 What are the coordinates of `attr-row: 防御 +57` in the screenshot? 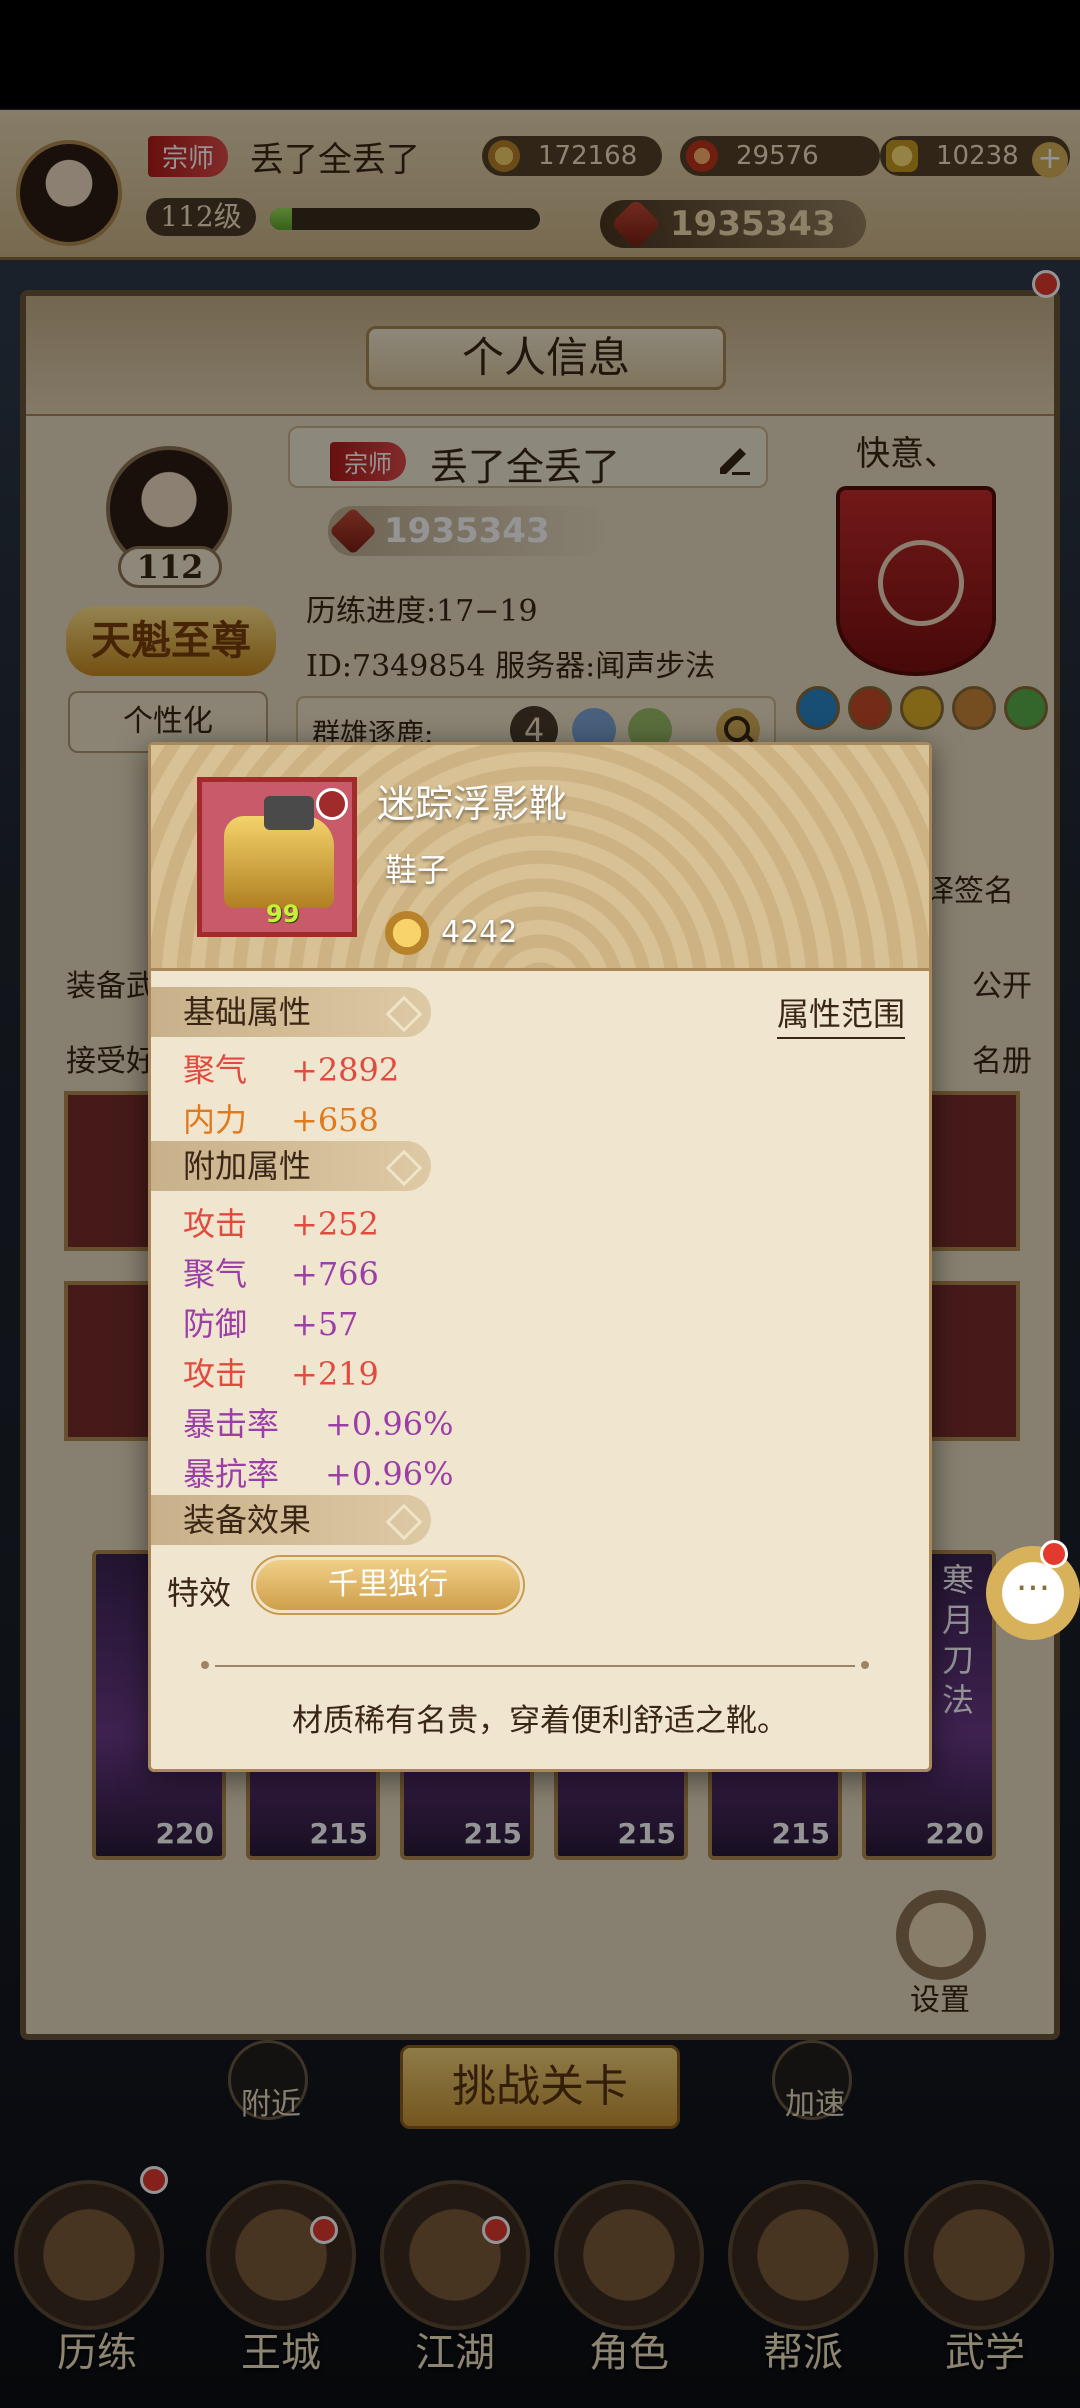 It's located at (271, 1324).